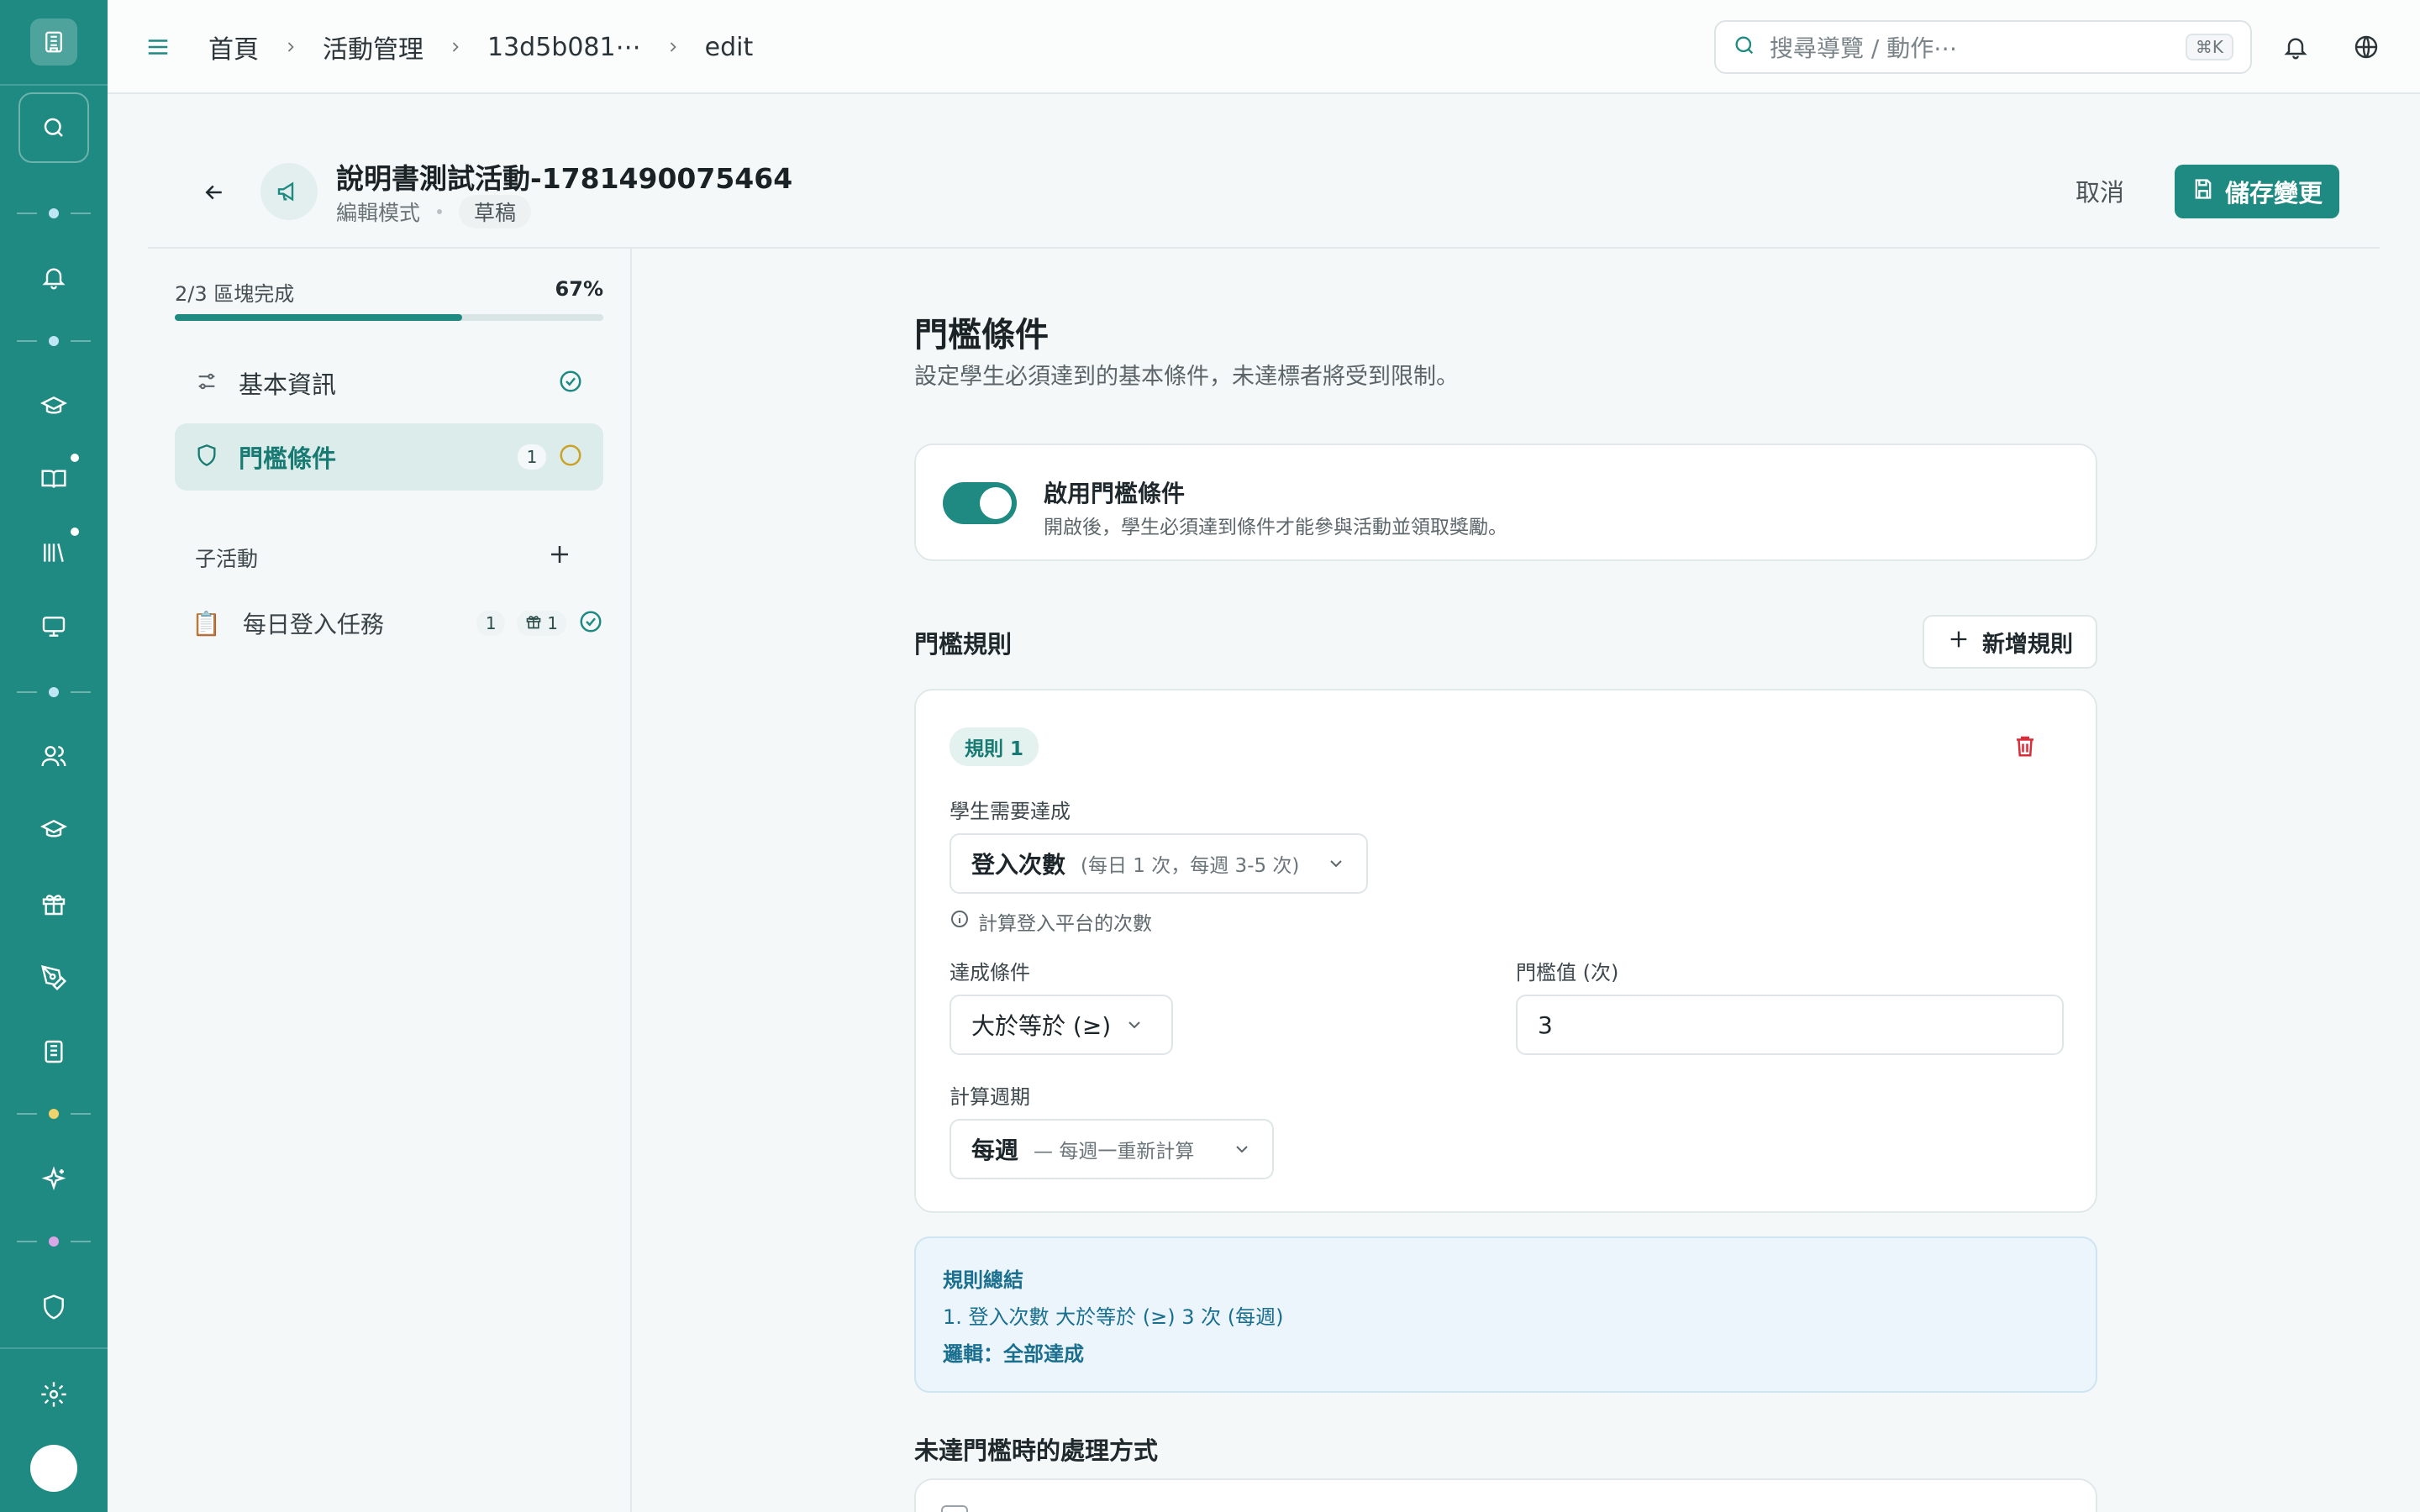  I want to click on plus-icon, so click(1959, 642).